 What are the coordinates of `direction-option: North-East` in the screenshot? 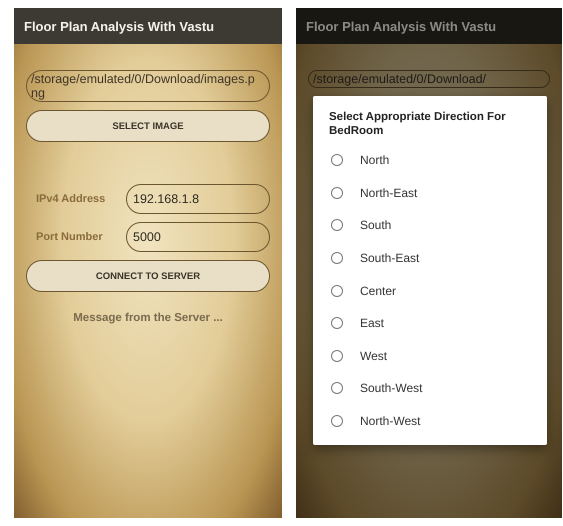 It's located at (430, 193).